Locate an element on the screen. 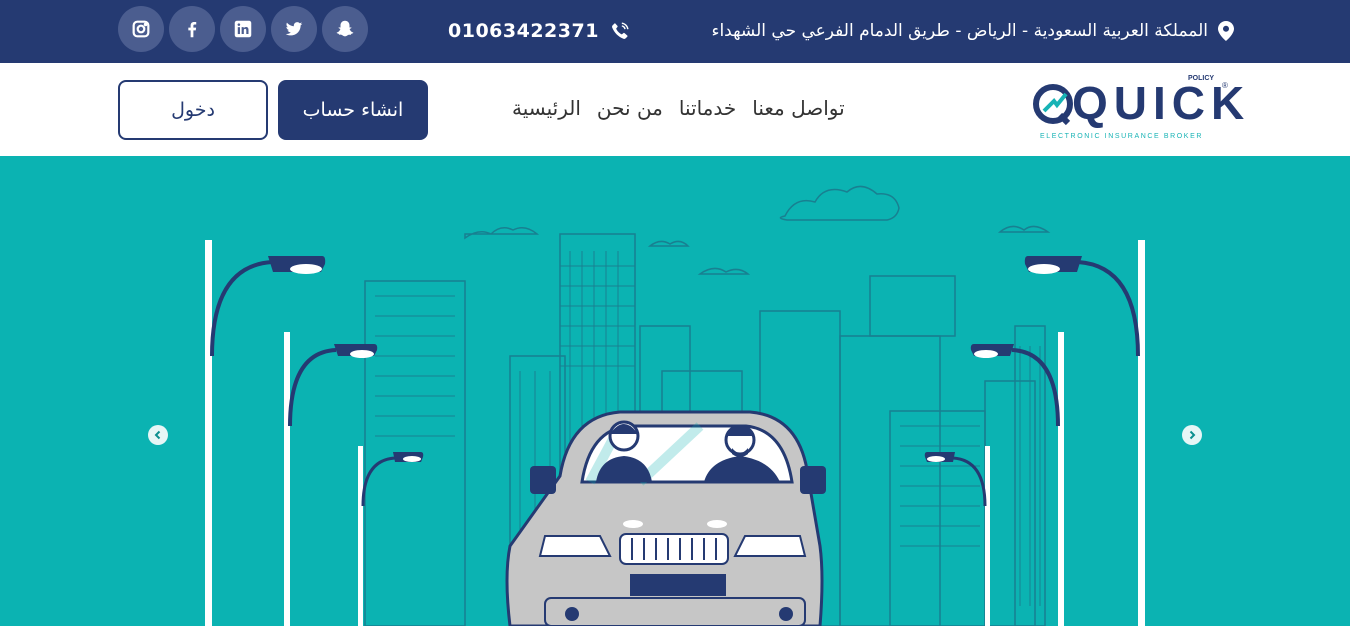 The width and height of the screenshot is (1350, 626). nav-link-services: خدماتنا is located at coordinates (707, 108).